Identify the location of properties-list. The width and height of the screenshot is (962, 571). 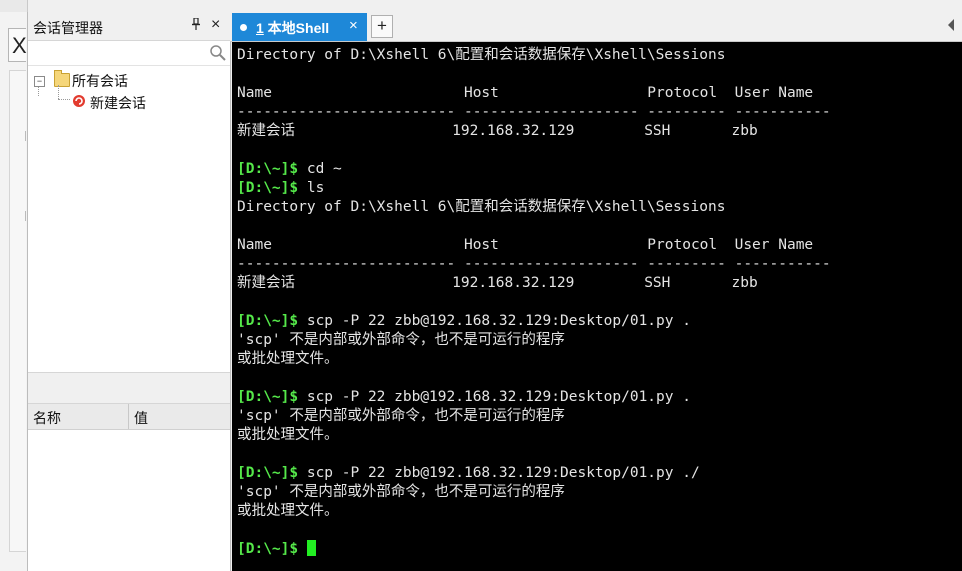
(129, 500).